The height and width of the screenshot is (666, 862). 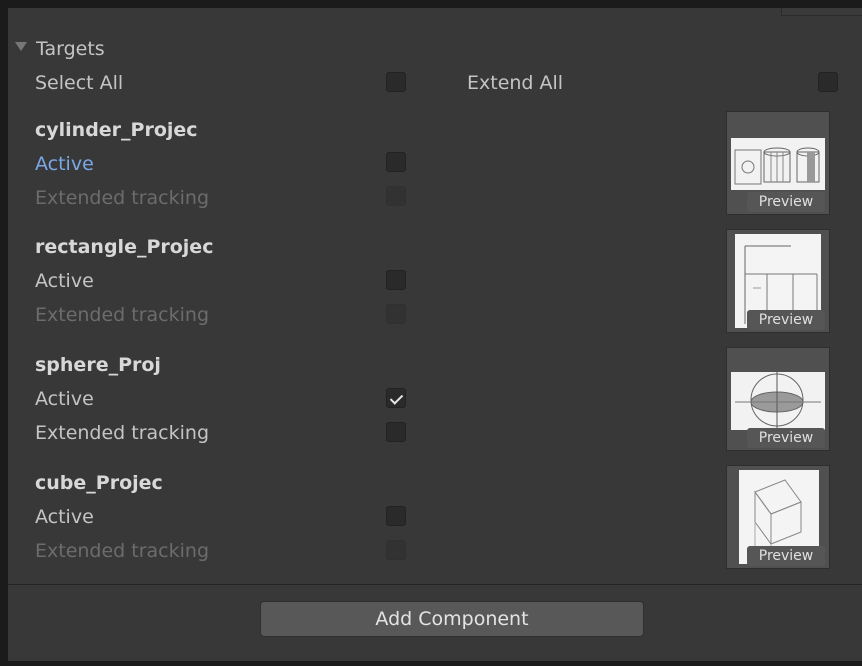 What do you see at coordinates (396, 82) in the screenshot?
I see `select-all-checkbox` at bounding box center [396, 82].